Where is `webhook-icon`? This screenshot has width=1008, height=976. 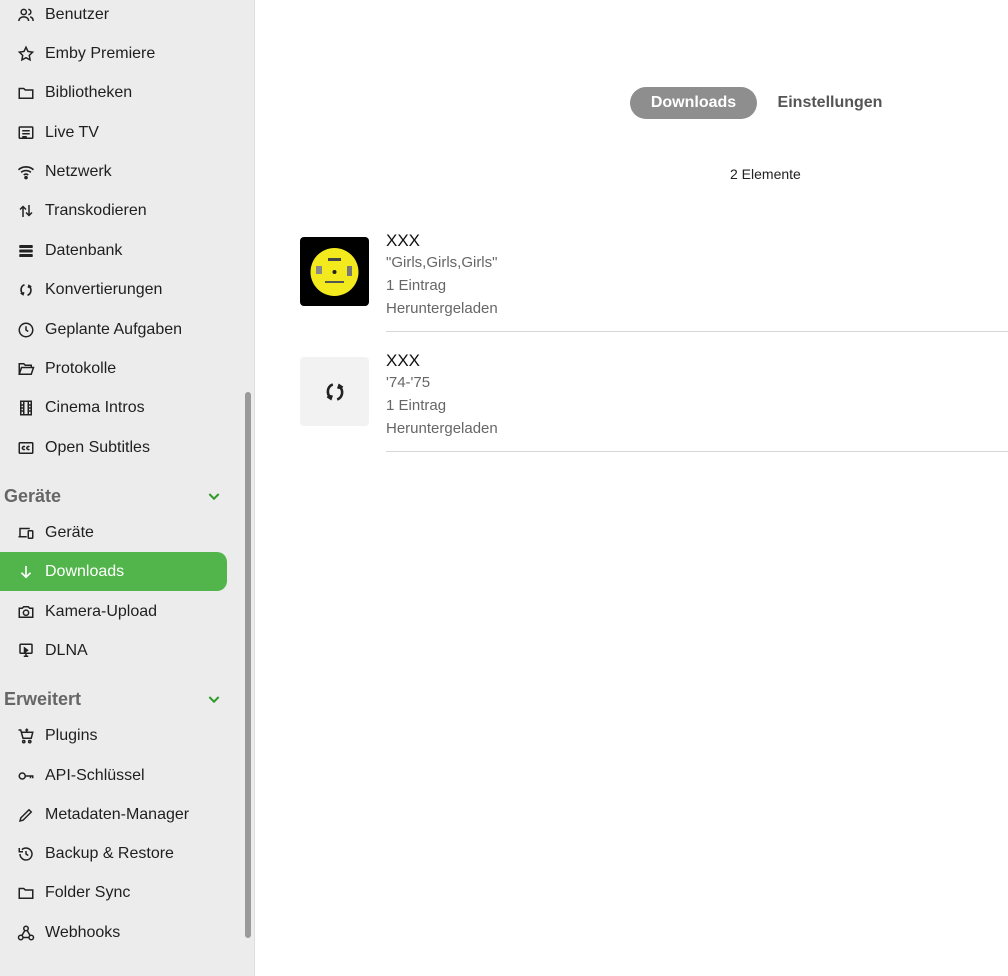
webhook-icon is located at coordinates (26, 933).